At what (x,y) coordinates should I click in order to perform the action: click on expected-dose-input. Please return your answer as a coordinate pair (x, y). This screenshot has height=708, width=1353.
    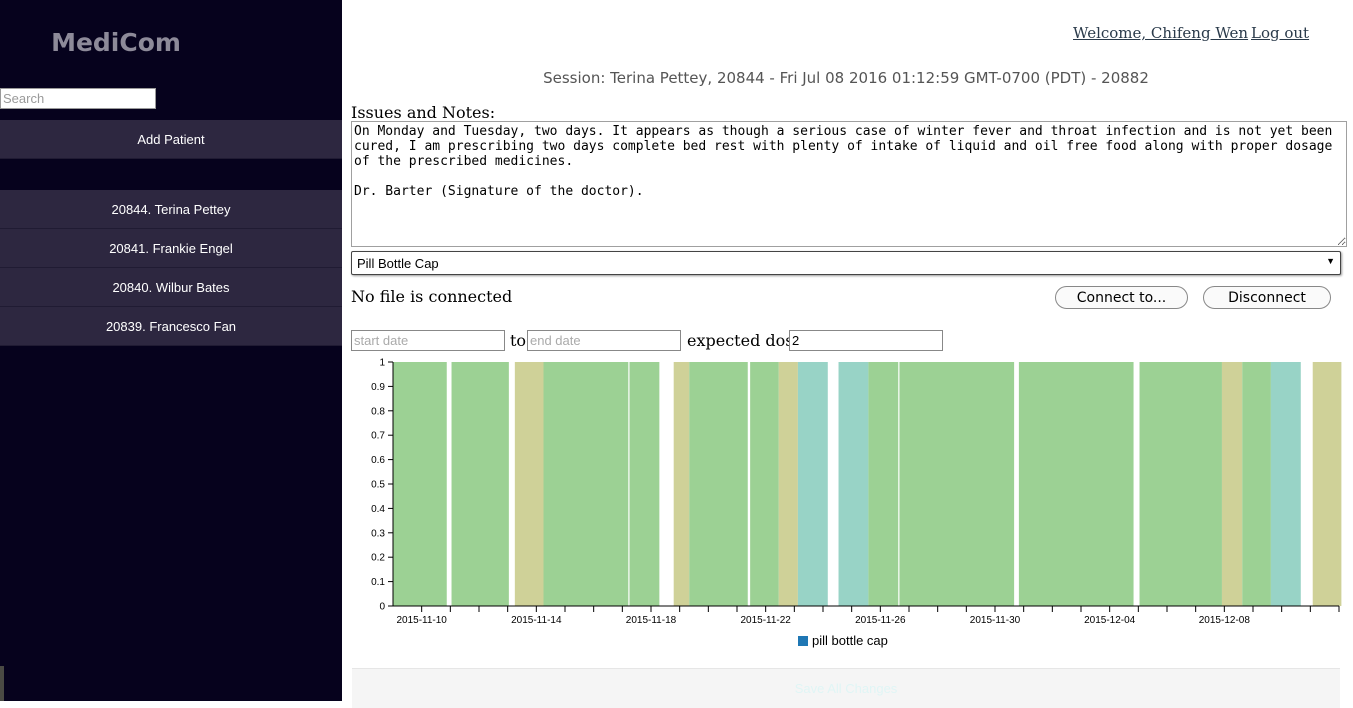
    Looking at the image, I should click on (866, 340).